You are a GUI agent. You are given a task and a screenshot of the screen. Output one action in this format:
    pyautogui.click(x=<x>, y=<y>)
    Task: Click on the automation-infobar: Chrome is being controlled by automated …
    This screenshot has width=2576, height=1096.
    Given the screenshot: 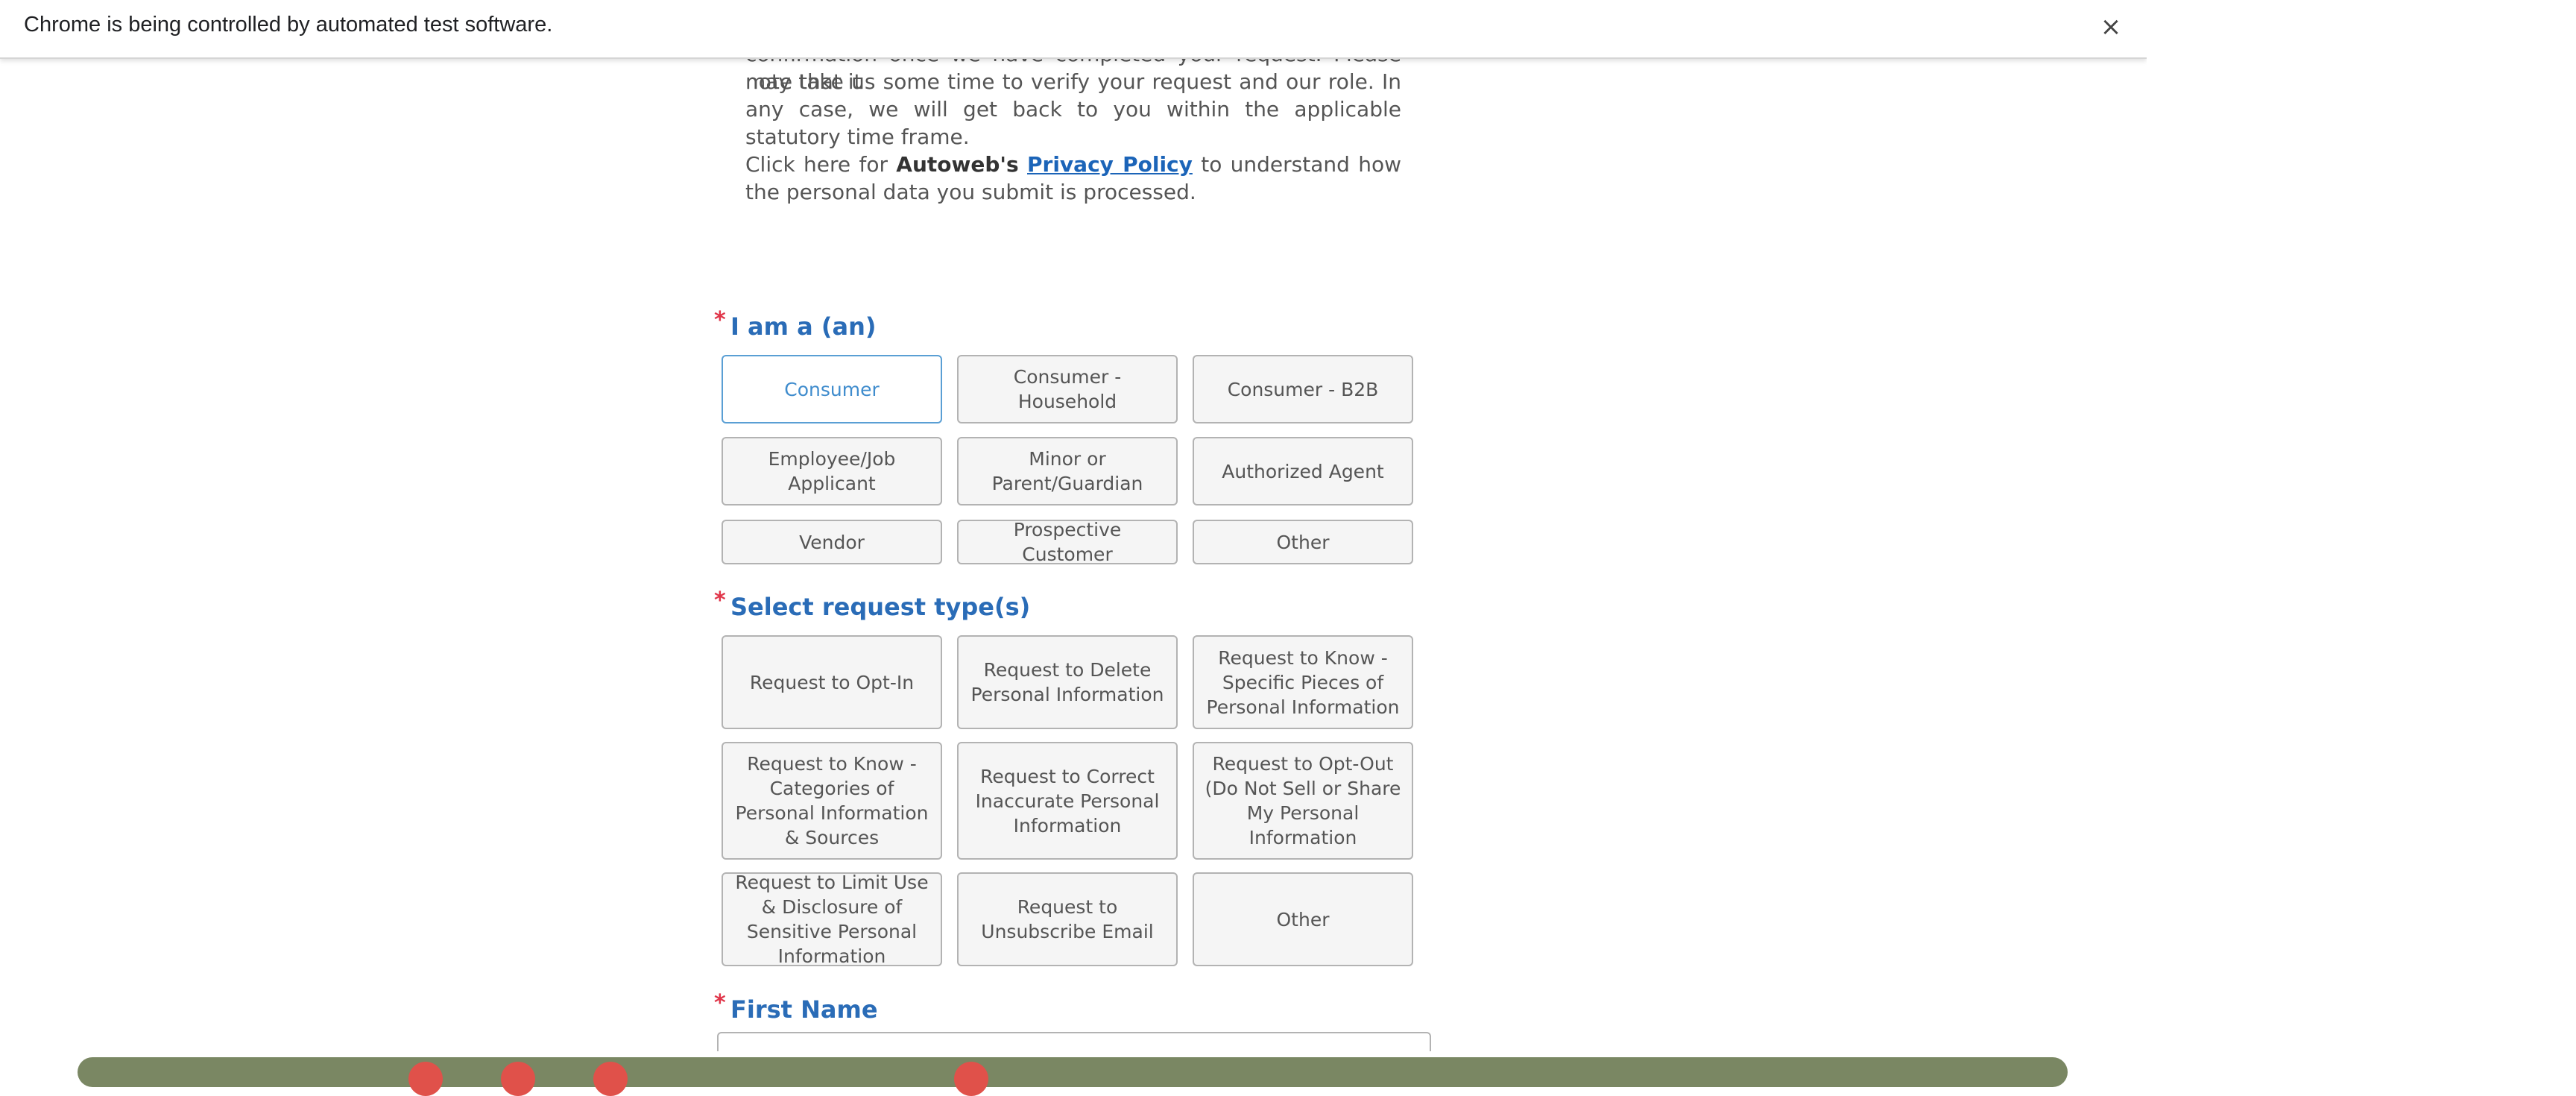 What is the action you would take?
    pyautogui.click(x=1073, y=30)
    